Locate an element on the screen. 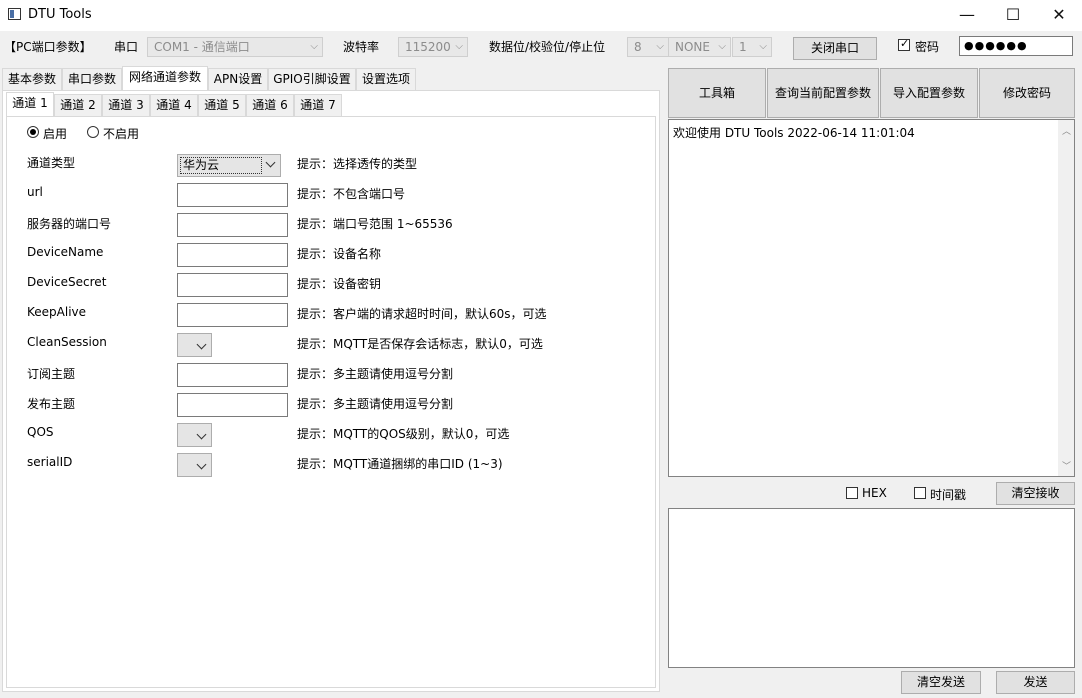 Image resolution: width=1082 pixels, height=698 pixels. databits-select-value: 8 is located at coordinates (638, 47).